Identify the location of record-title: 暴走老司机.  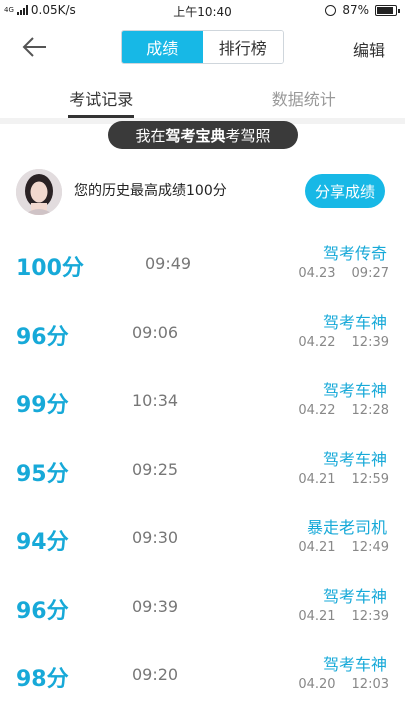
(346, 527).